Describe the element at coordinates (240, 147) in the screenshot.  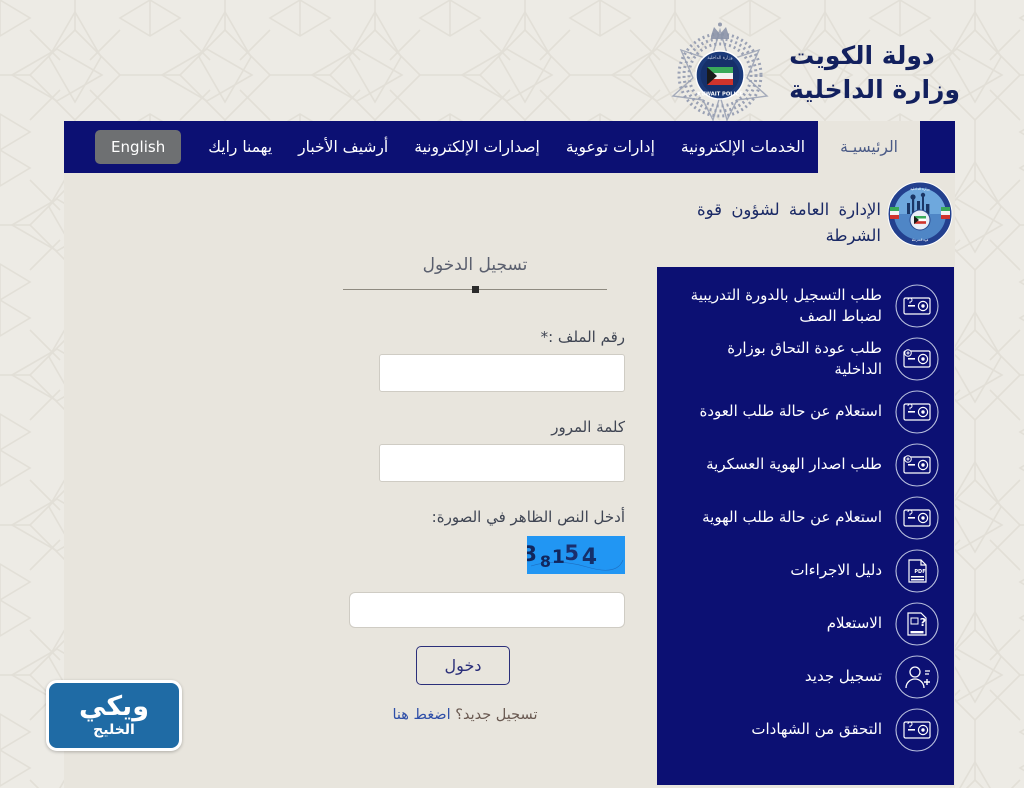
I see `nav-item-your-opinion: يهمنا رايك` at that location.